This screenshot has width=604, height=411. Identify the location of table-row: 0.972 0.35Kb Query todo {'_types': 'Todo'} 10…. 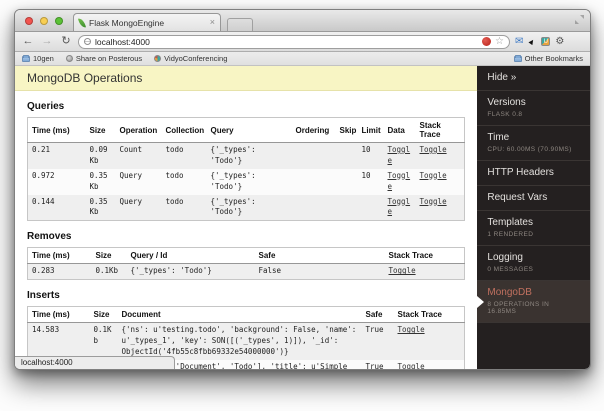
(246, 181).